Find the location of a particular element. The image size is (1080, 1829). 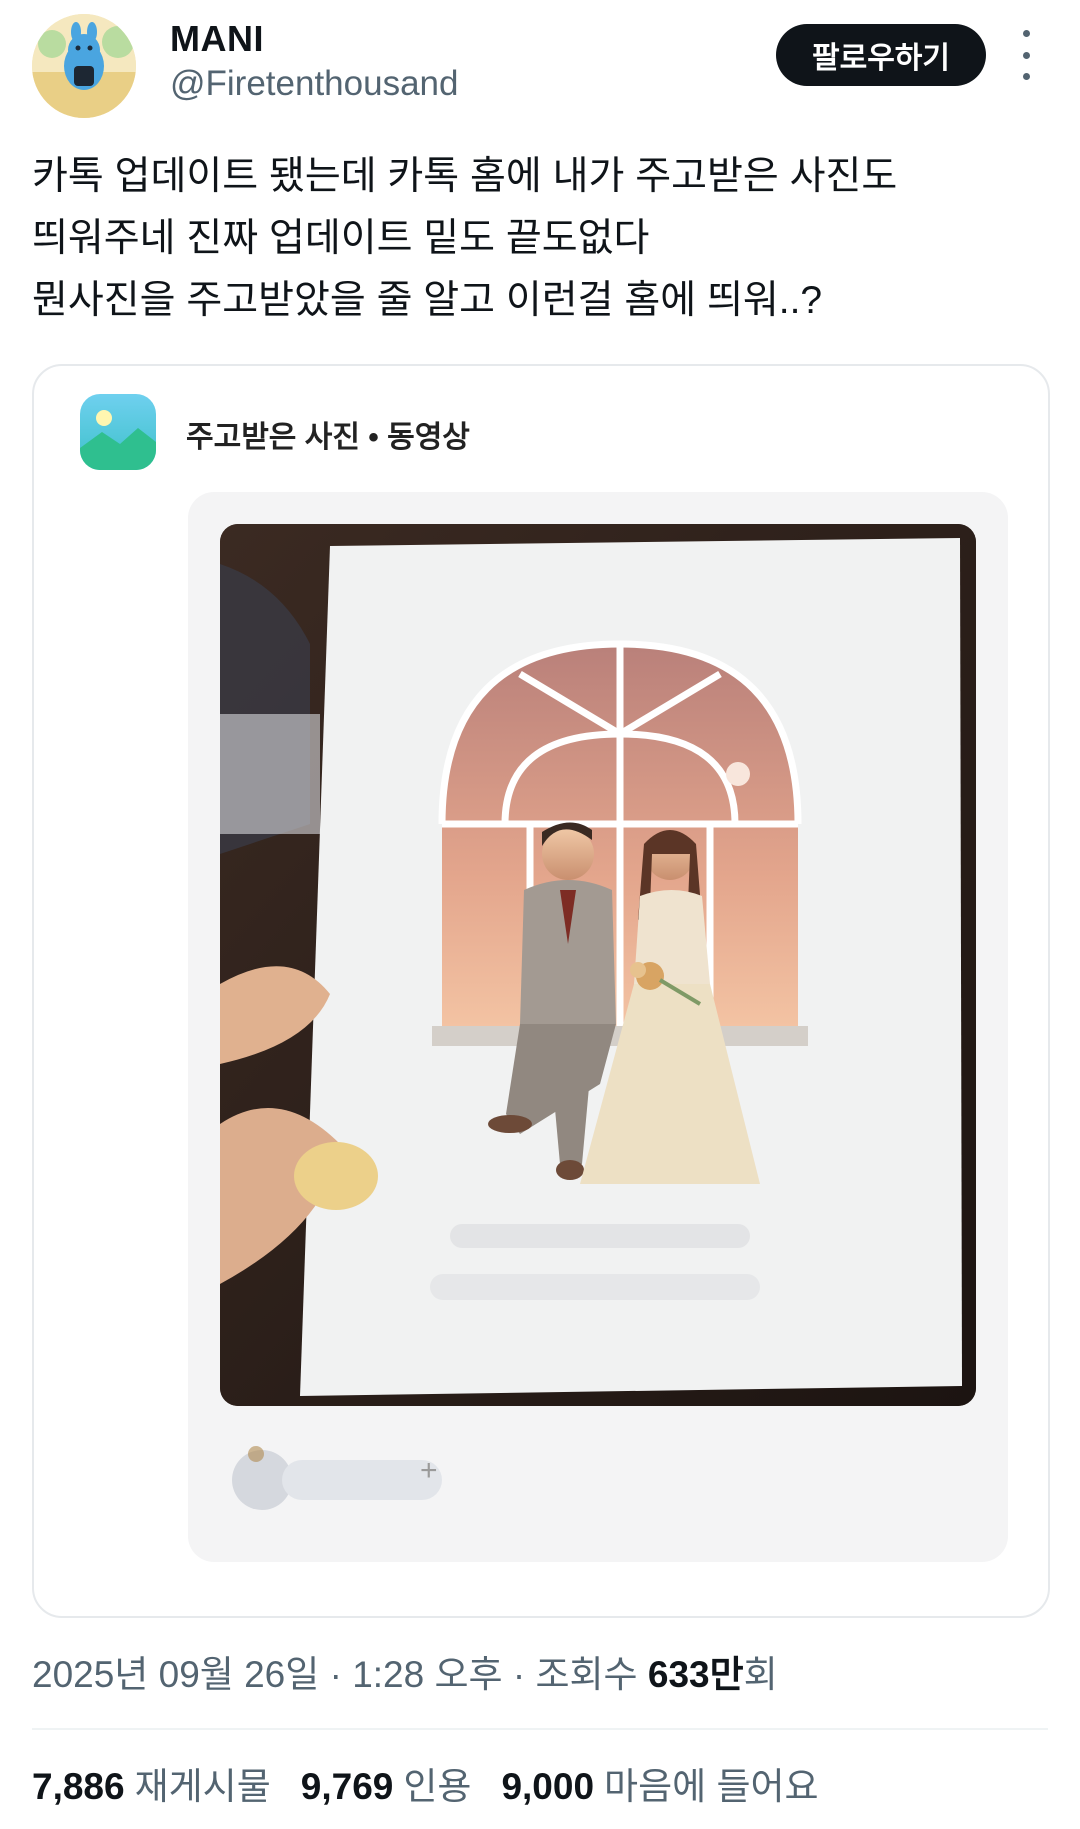

engagement-stats: 7,886 재게시물 9,769 인용 9,000 마음에 들어요 is located at coordinates (425, 1783).